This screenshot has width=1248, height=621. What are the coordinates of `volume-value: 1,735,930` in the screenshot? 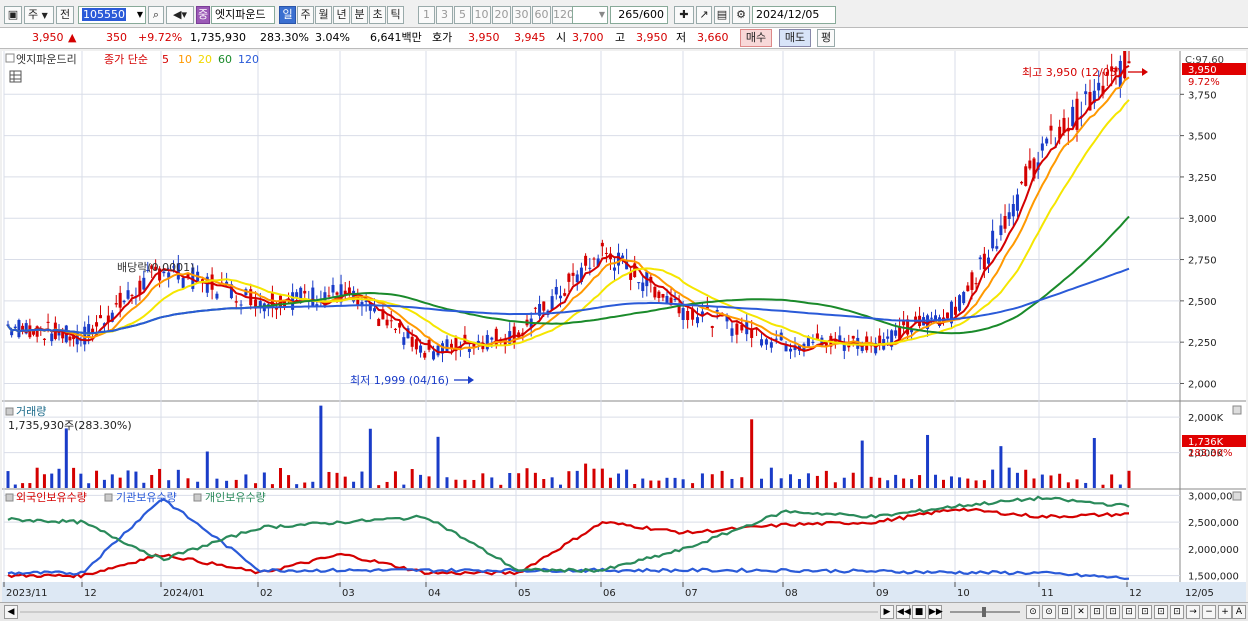 It's located at (218, 37).